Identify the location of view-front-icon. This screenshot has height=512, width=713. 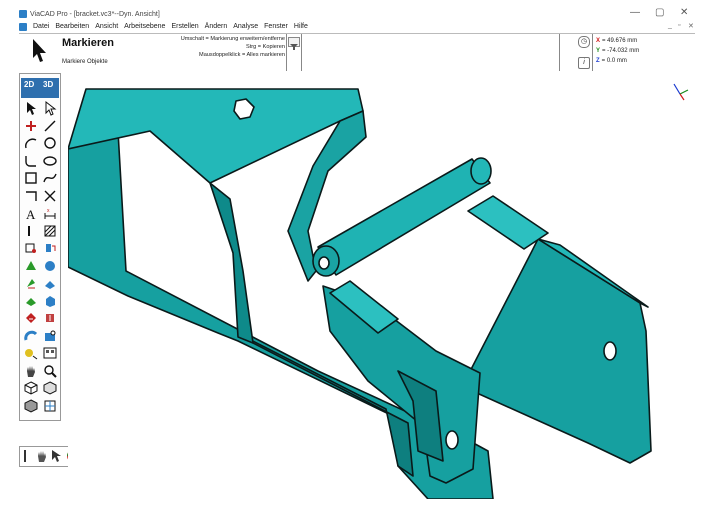
(31, 406).